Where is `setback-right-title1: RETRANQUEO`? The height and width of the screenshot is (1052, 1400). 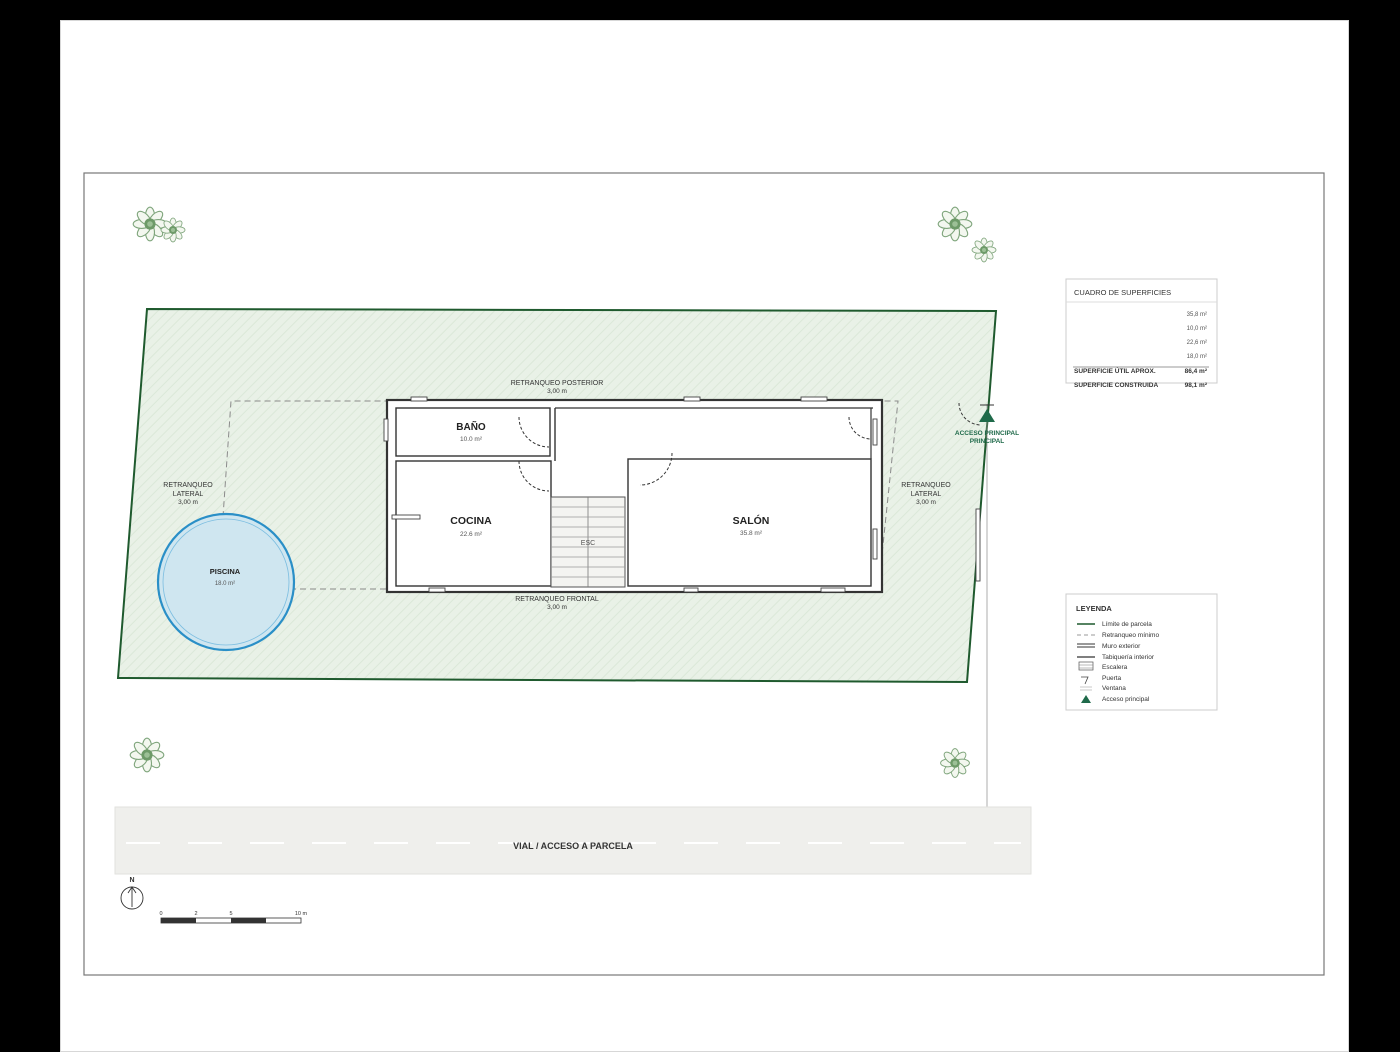 setback-right-title1: RETRANQUEO is located at coordinates (926, 485).